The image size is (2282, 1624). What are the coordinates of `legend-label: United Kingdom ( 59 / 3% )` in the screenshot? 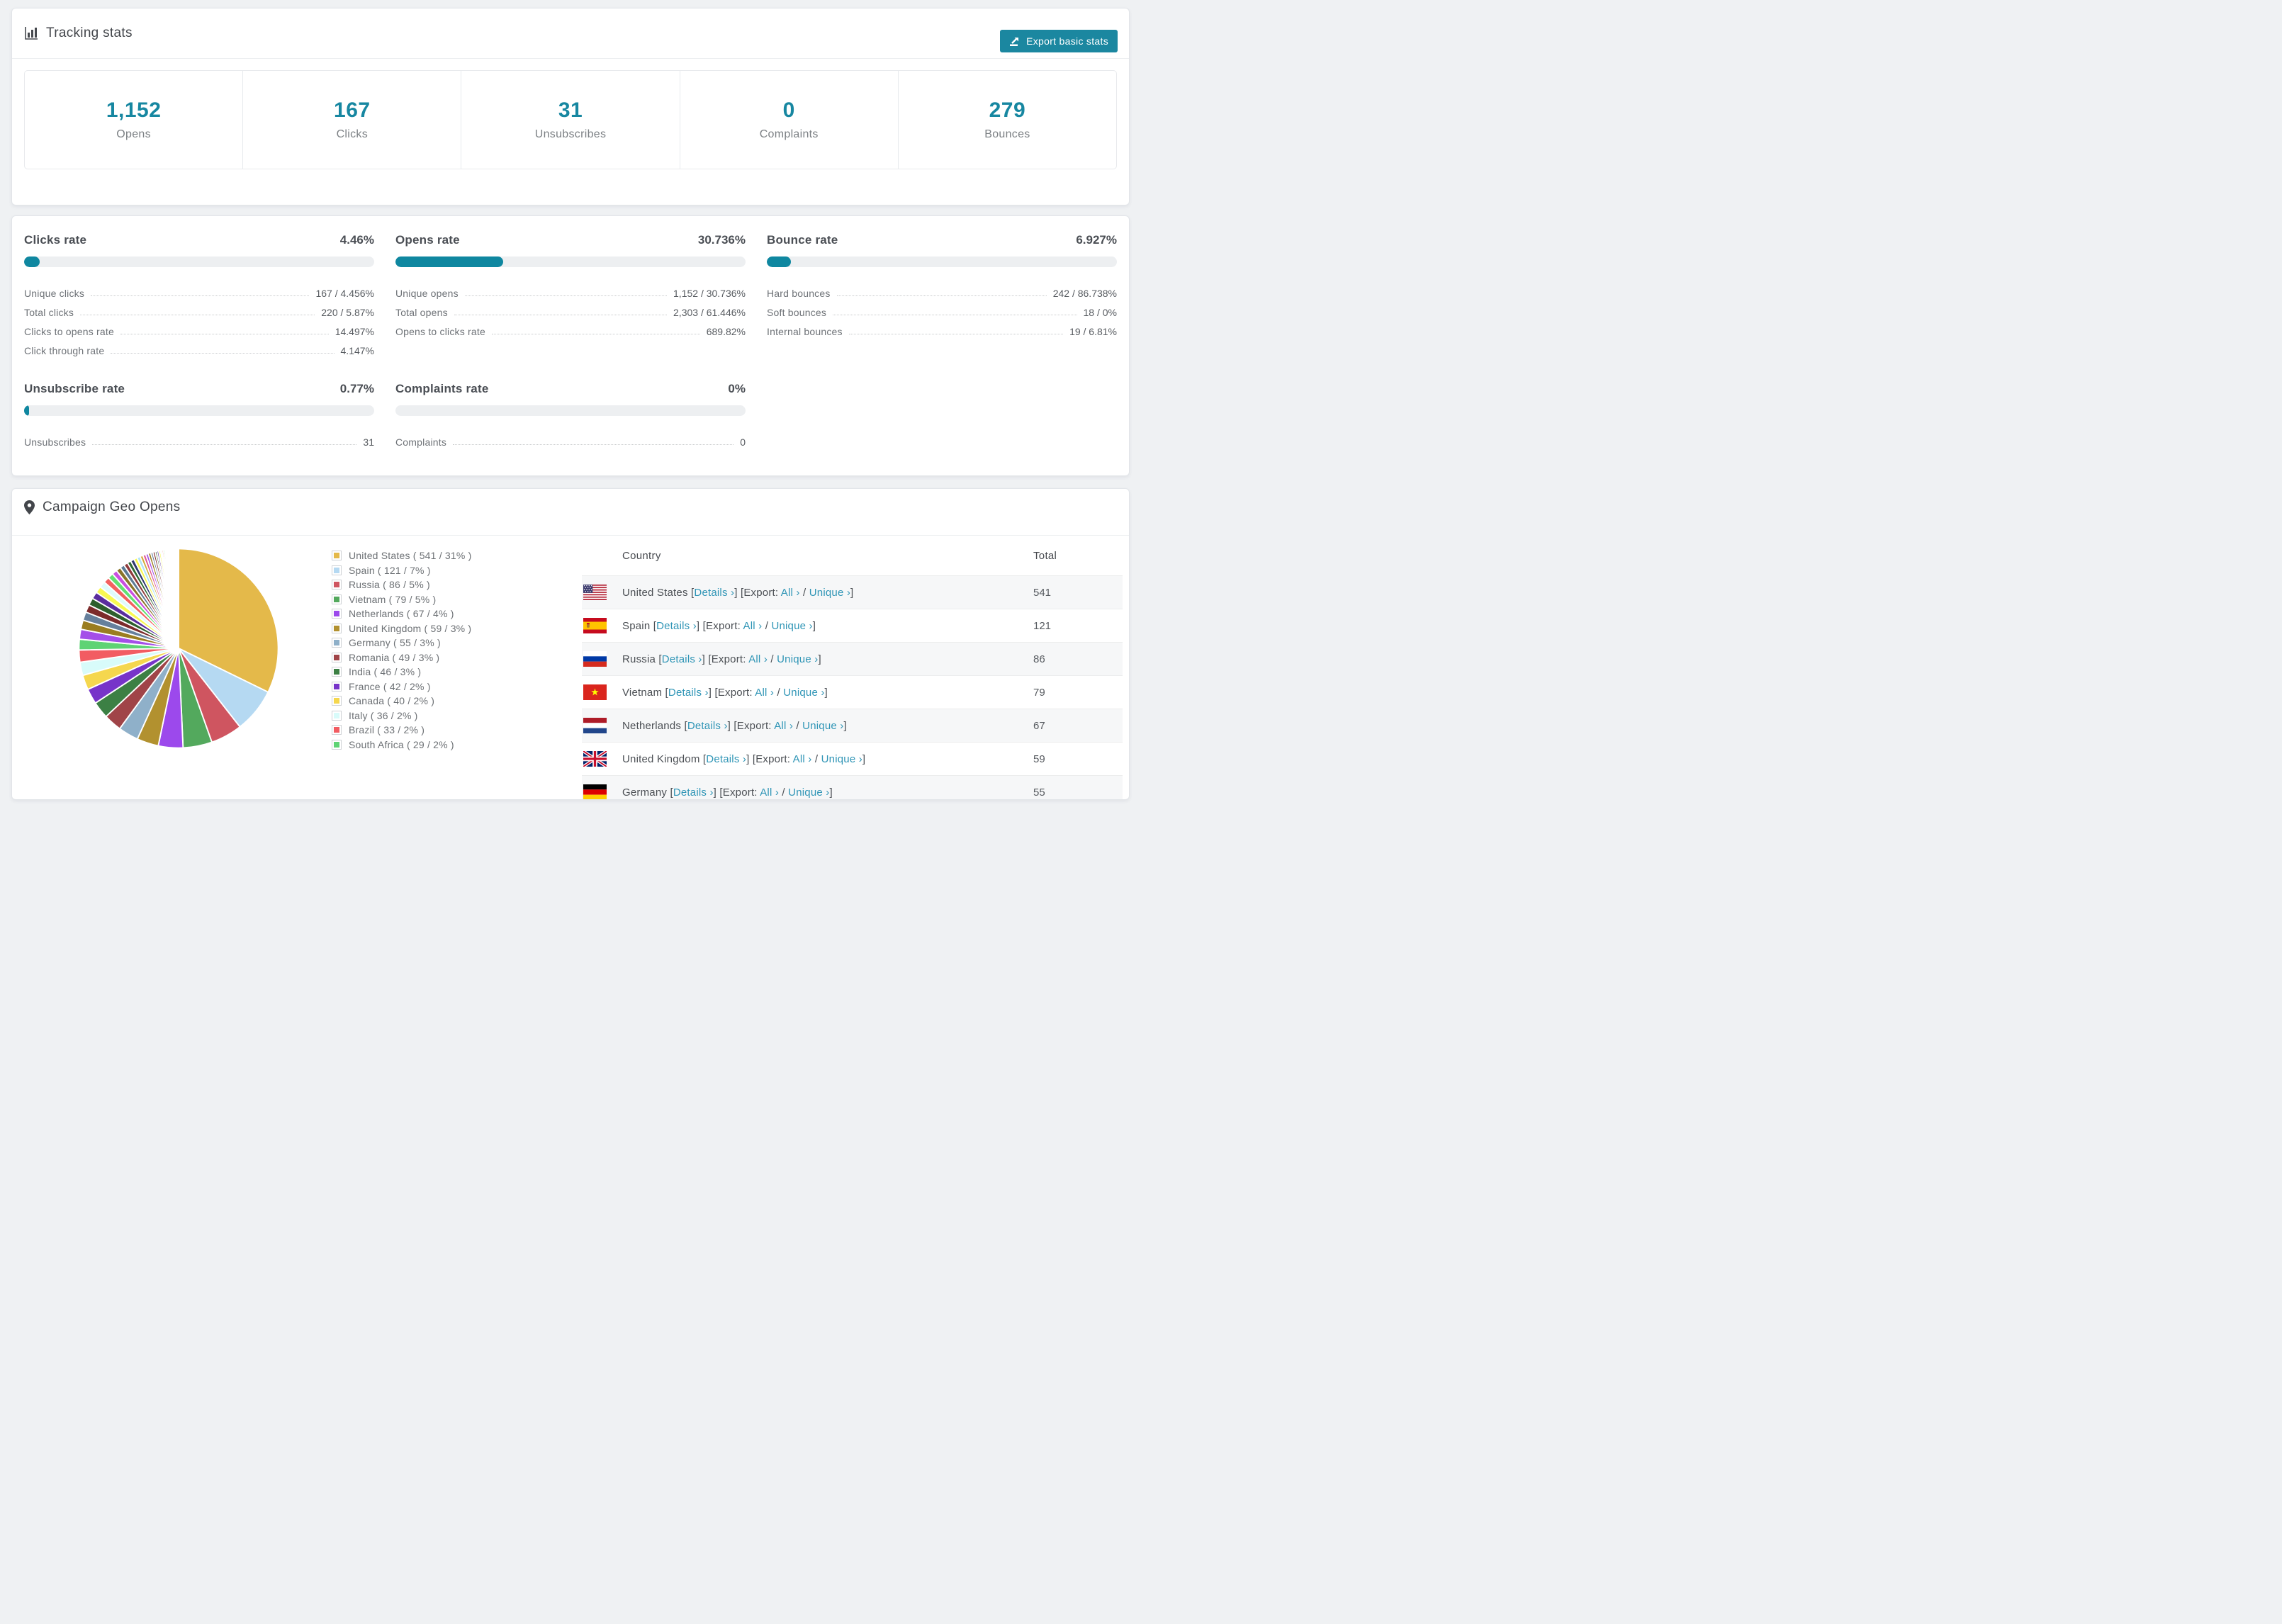 It's located at (410, 628).